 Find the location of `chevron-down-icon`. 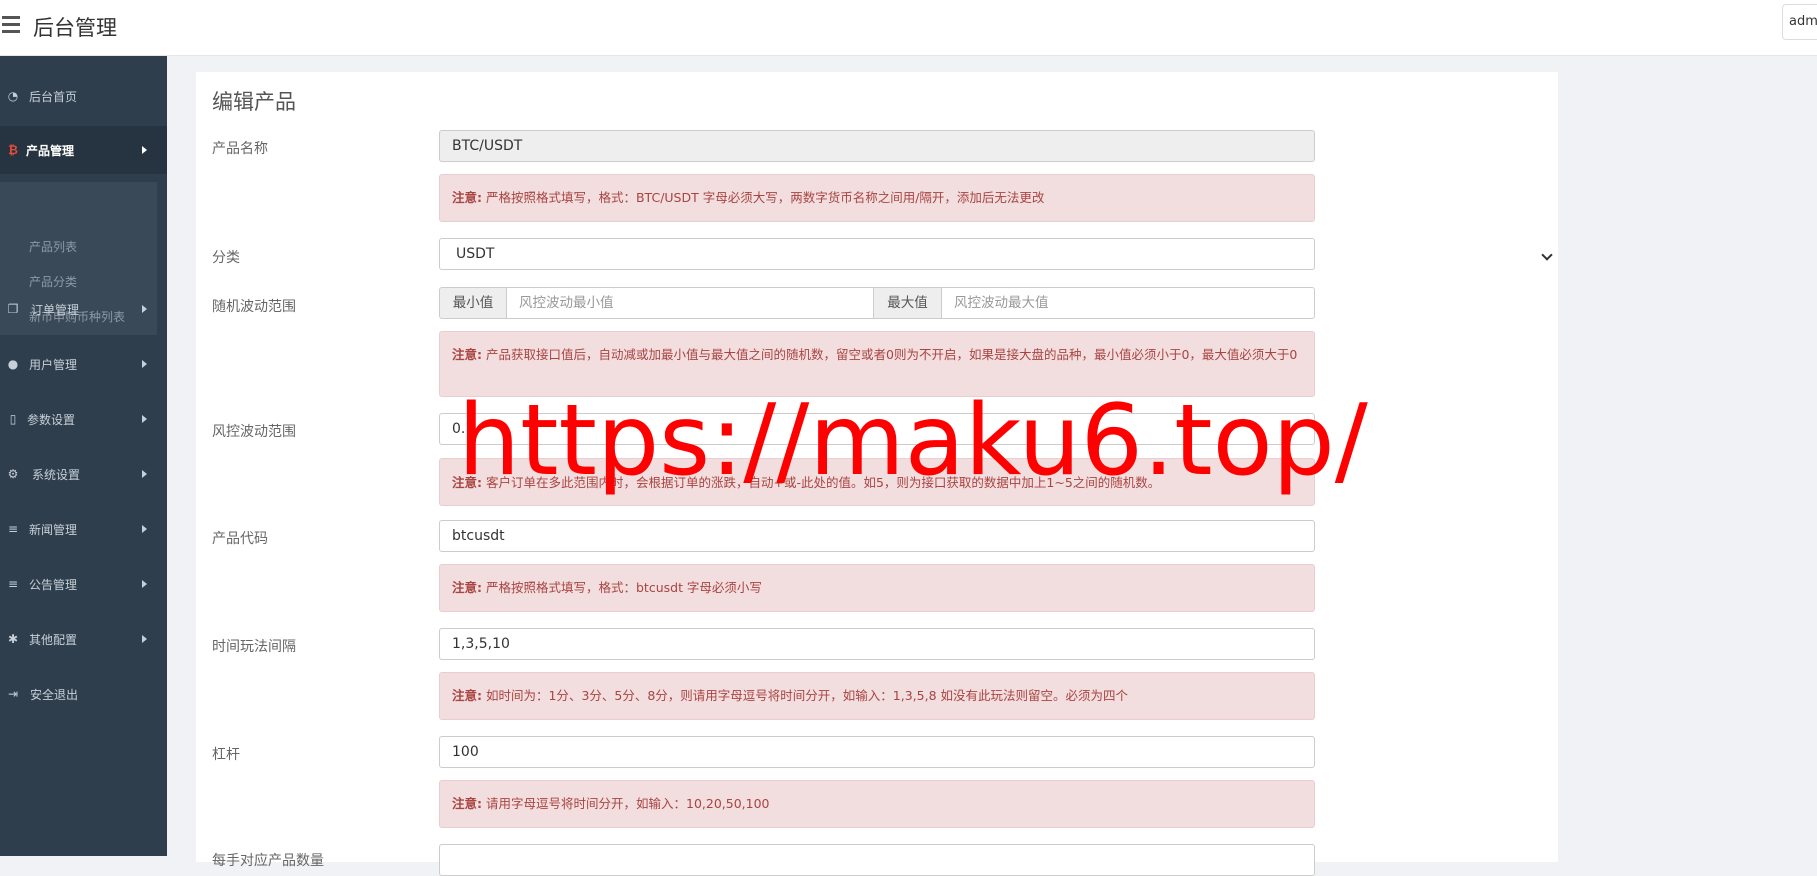

chevron-down-icon is located at coordinates (1547, 255).